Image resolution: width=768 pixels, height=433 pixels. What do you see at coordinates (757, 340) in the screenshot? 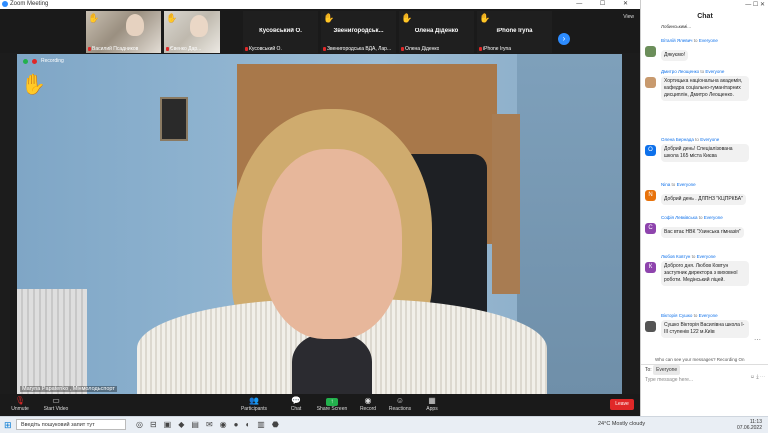
I see `more-options-icon: ⋯` at bounding box center [757, 340].